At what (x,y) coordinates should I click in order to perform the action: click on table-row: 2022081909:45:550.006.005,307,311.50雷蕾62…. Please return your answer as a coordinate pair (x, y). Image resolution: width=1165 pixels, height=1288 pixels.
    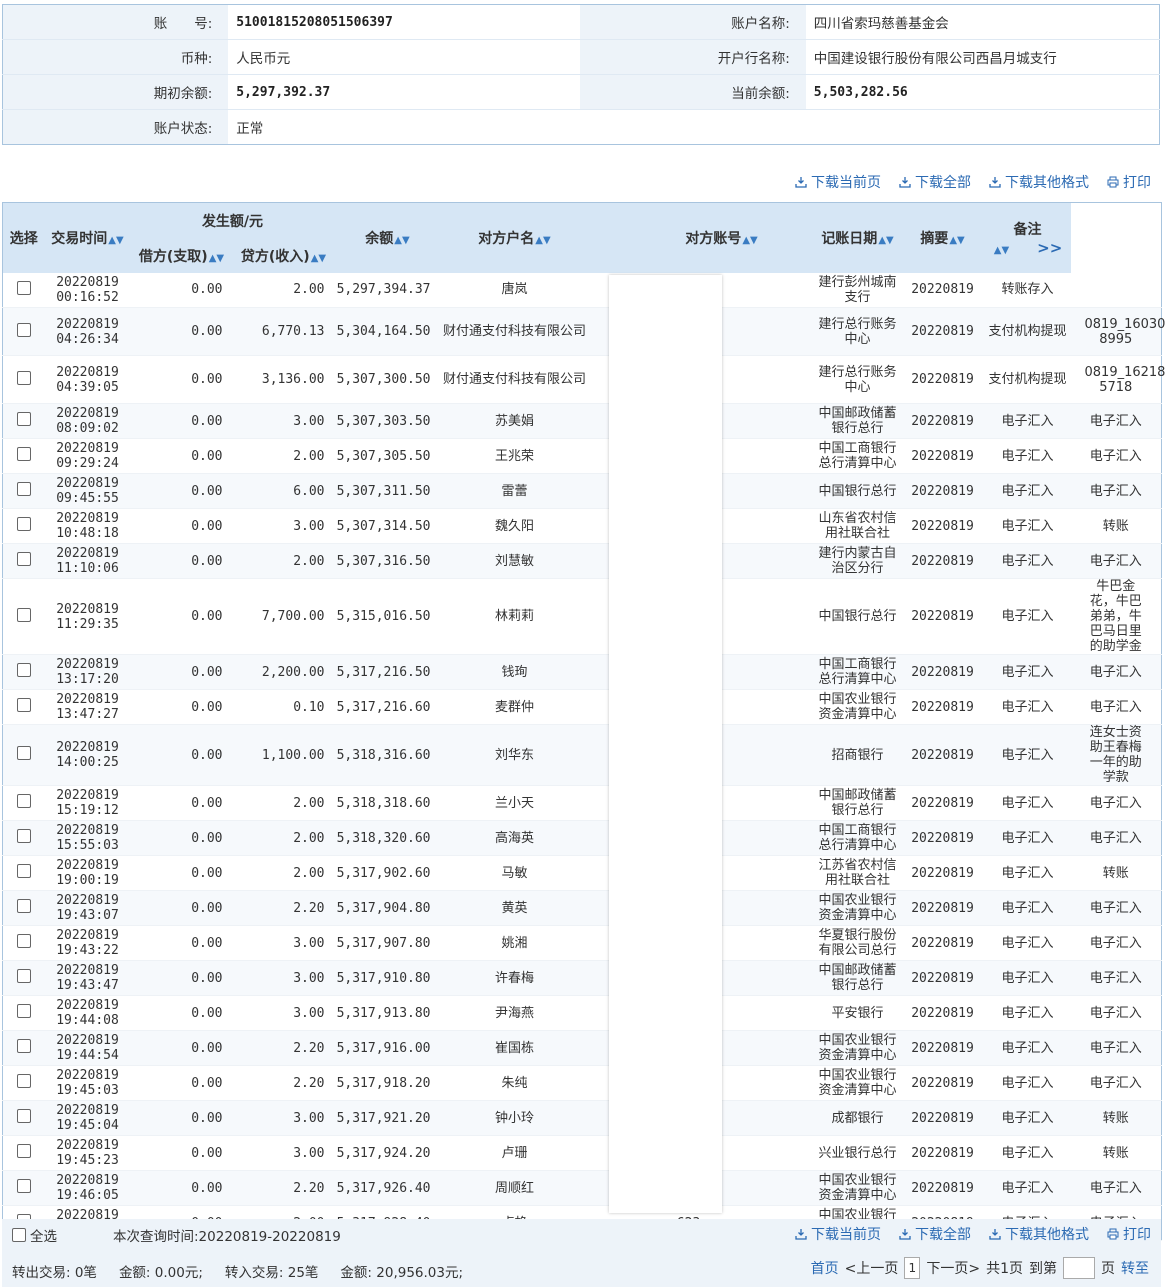
    Looking at the image, I should click on (582, 491).